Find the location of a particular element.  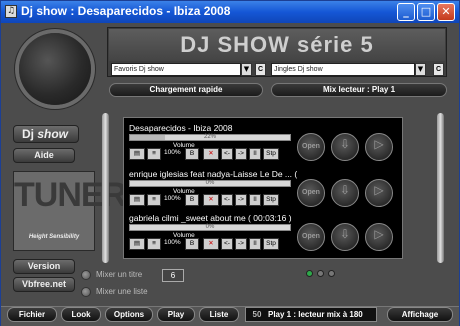

status-text: Play 1 : lecteur mix à 180 is located at coordinates (315, 314).